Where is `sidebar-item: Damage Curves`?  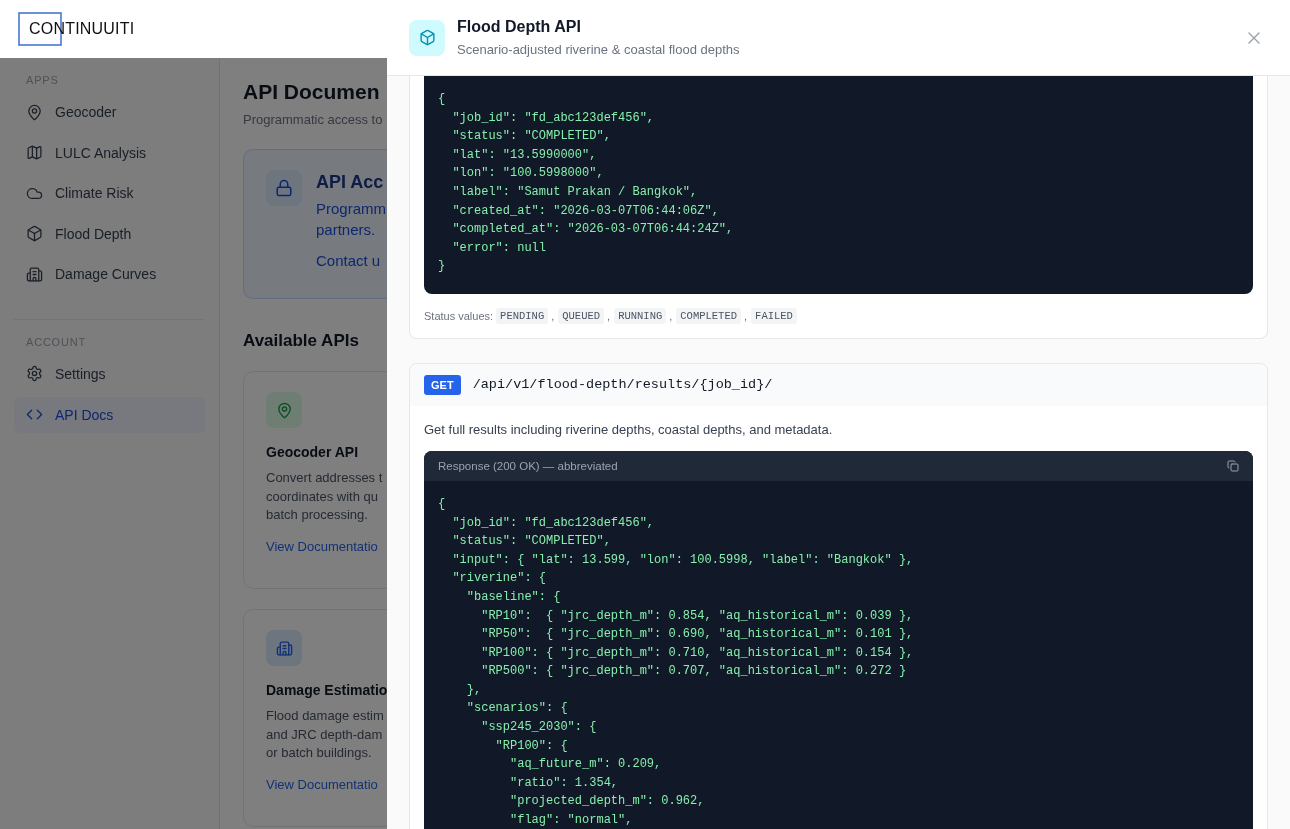
sidebar-item: Damage Curves is located at coordinates (109, 274).